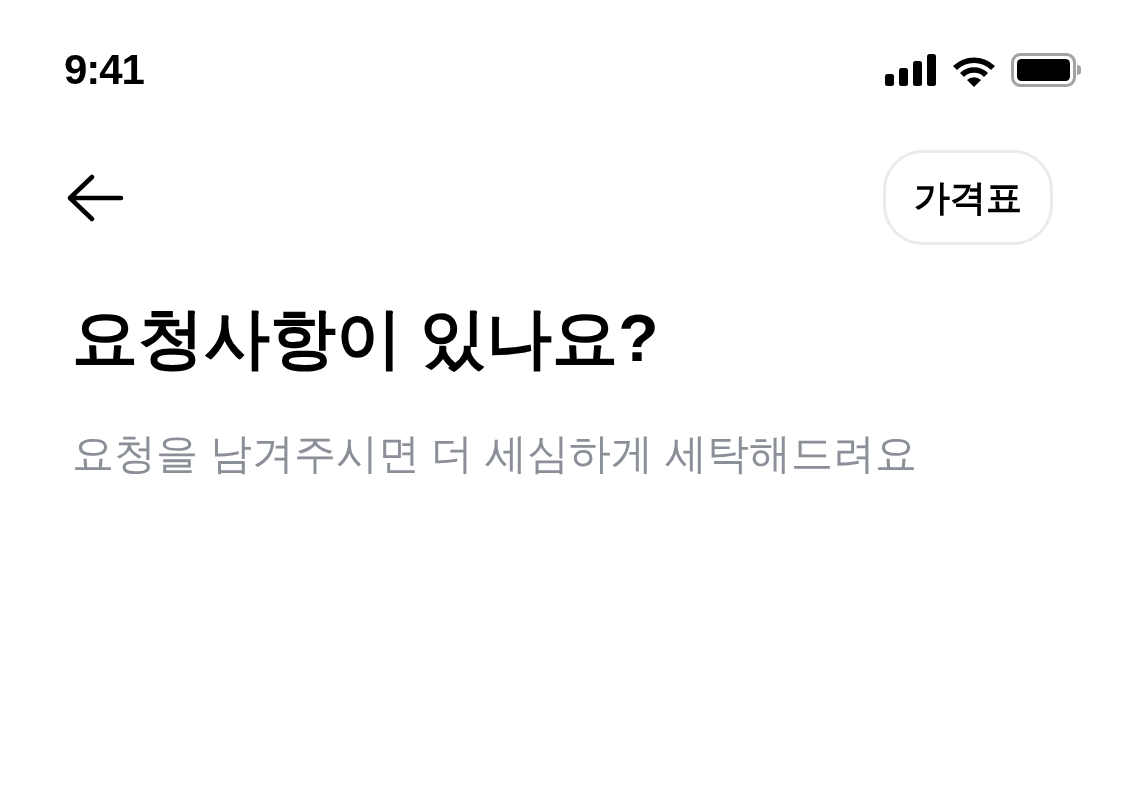 The height and width of the screenshot is (792, 1125). Describe the element at coordinates (95, 197) in the screenshot. I see `back-arrow-icon` at that location.